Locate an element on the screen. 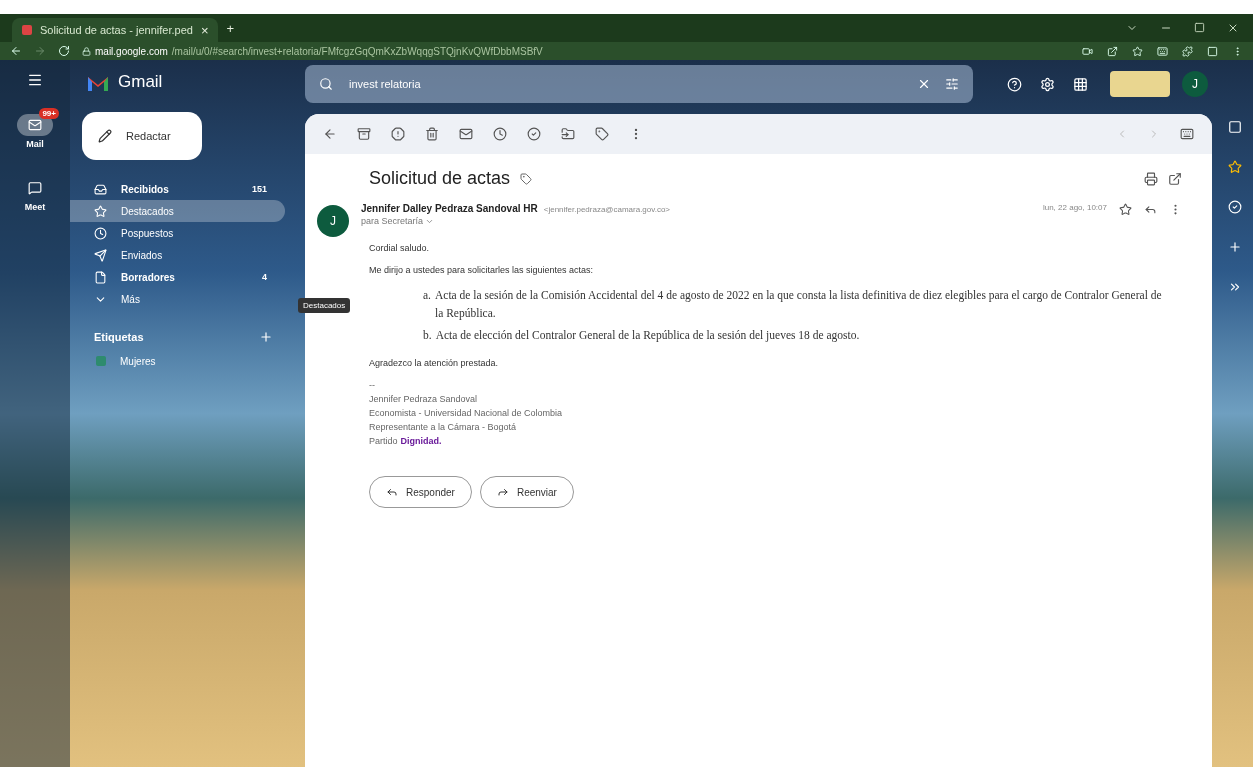 The height and width of the screenshot is (767, 1253). recipient-dropdown: para Secretaría is located at coordinates (696, 221).